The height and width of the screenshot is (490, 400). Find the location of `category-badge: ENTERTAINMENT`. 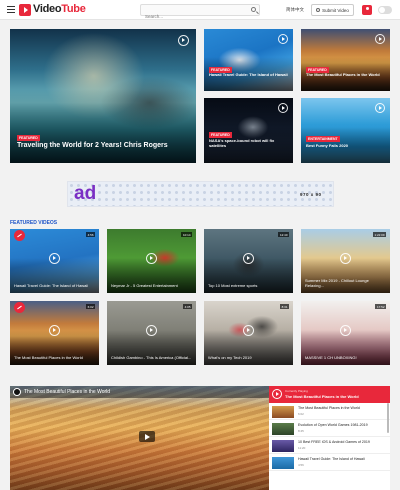

category-badge: ENTERTAINMENT is located at coordinates (323, 139).